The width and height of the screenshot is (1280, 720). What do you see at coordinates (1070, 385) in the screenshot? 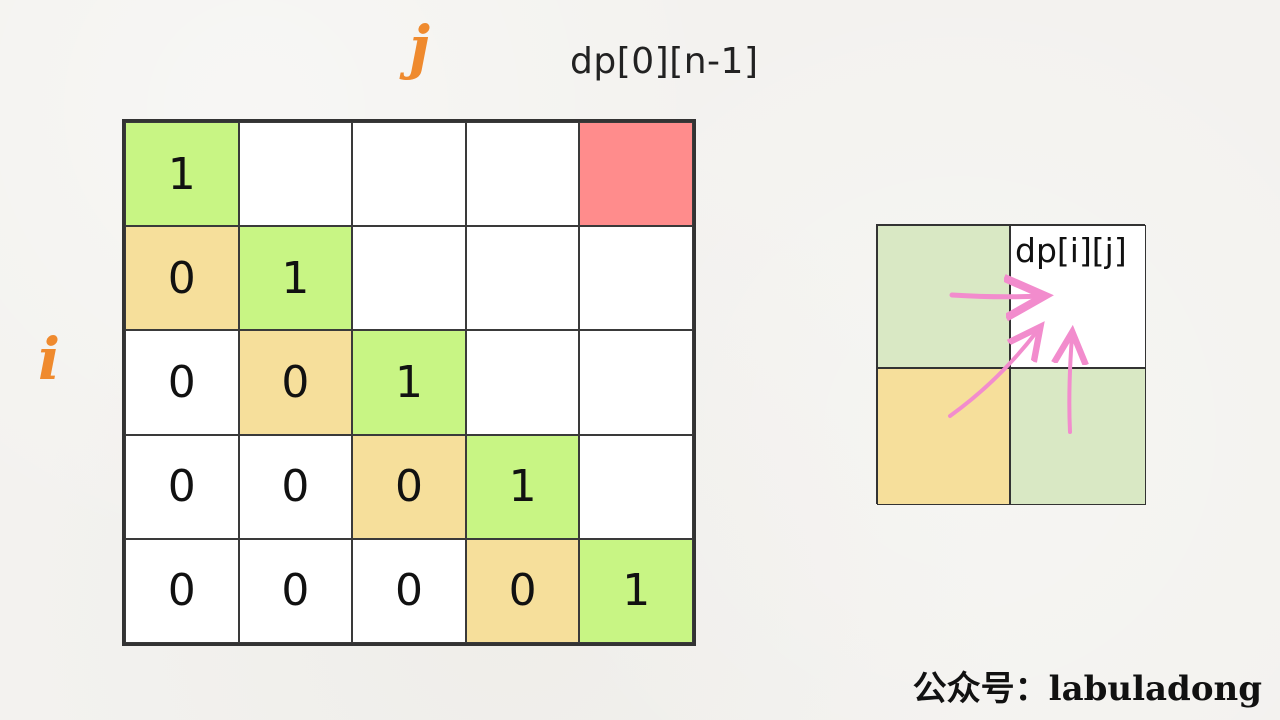
I see `arrow-from-below` at bounding box center [1070, 385].